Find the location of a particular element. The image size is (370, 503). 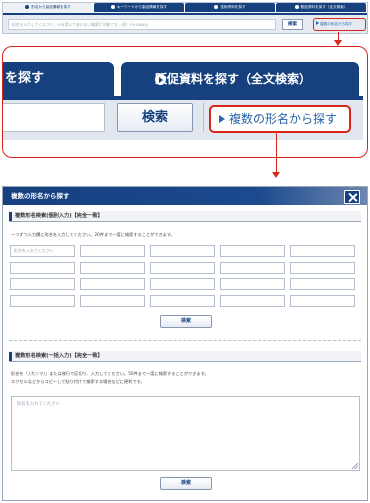

tab-technical-docs: 技術資料を探す is located at coordinates (230, 7).